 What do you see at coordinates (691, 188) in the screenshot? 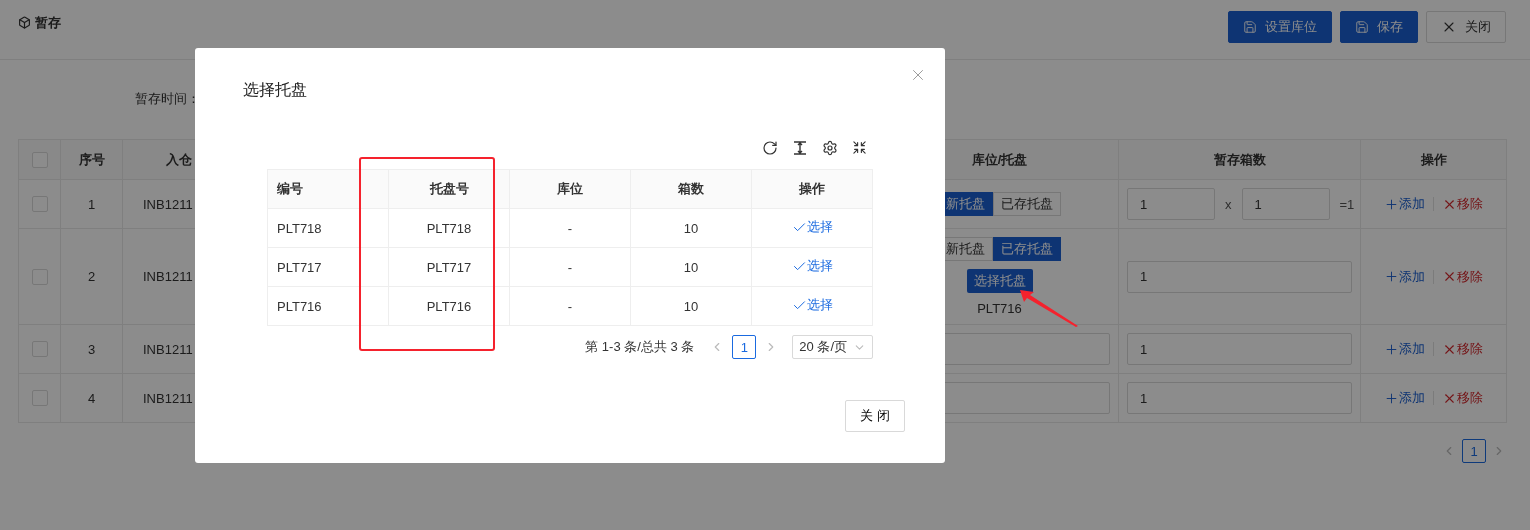
I see `column-header: 箱数` at bounding box center [691, 188].